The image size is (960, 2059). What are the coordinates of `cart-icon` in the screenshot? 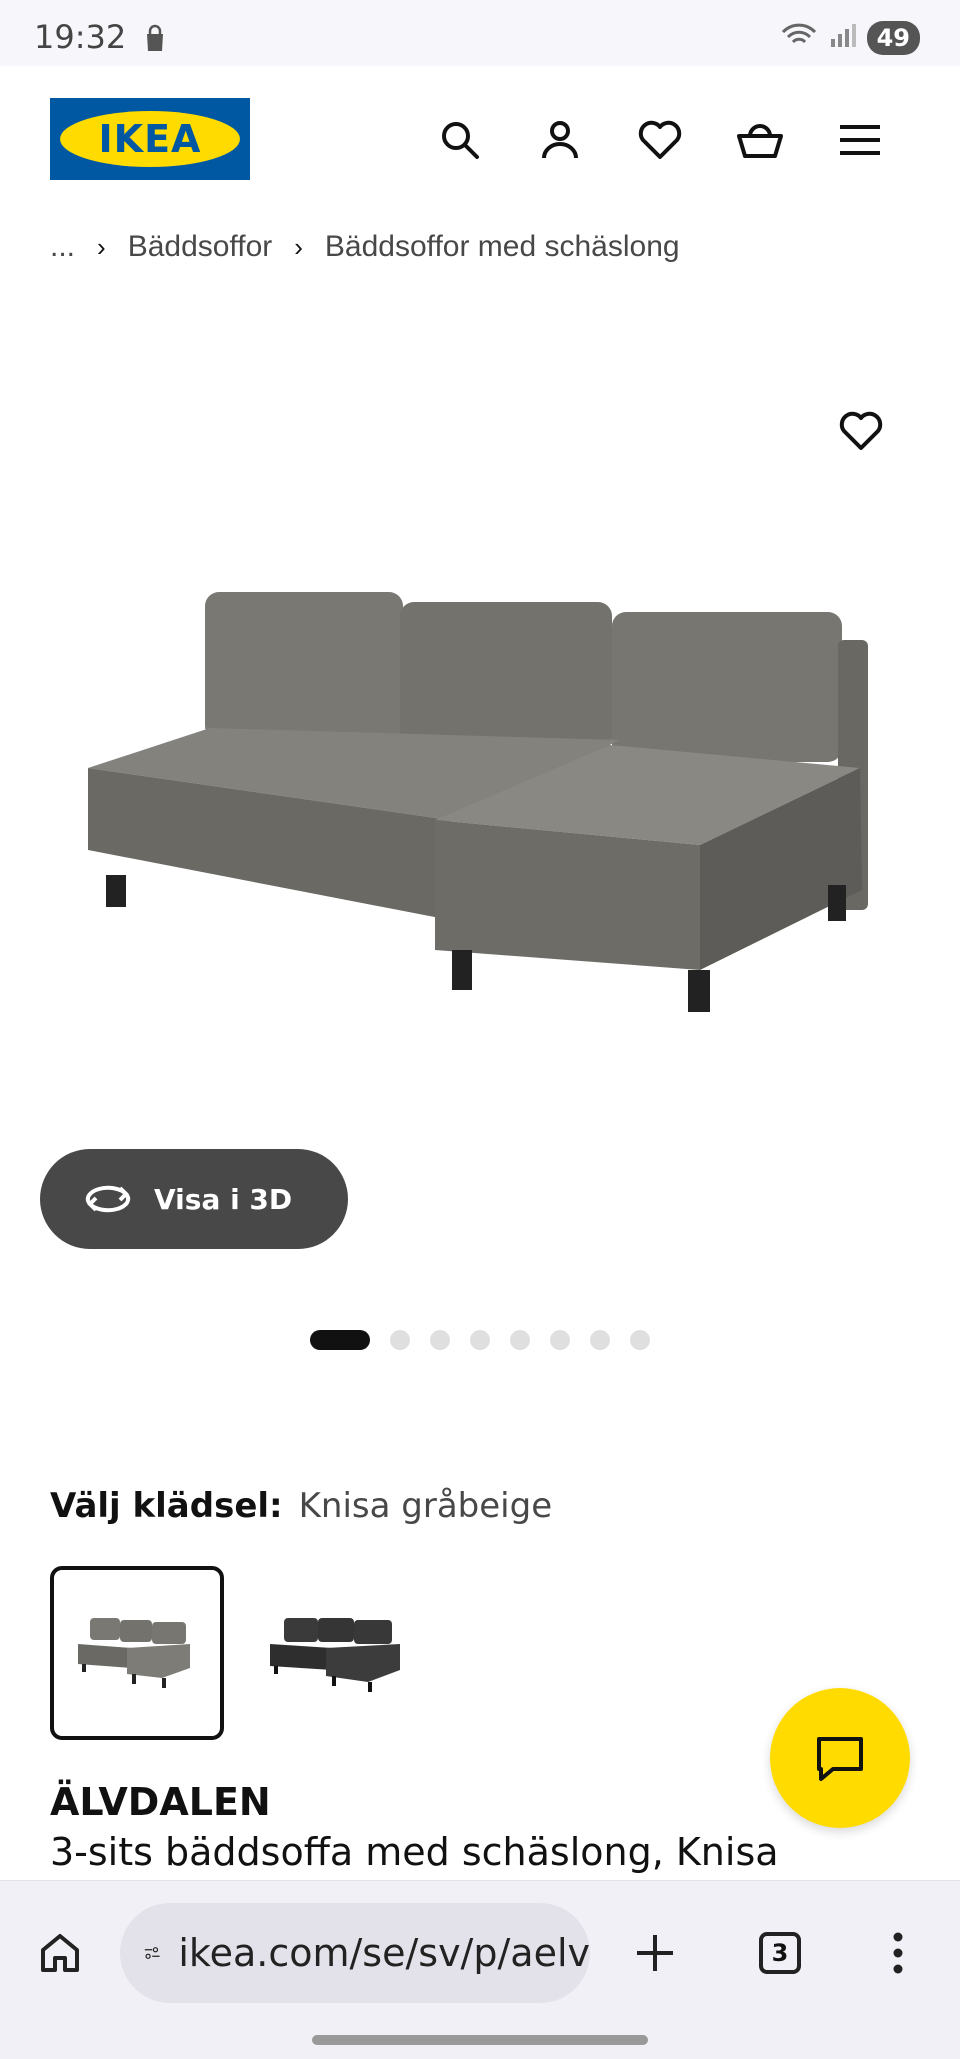 It's located at (760, 140).